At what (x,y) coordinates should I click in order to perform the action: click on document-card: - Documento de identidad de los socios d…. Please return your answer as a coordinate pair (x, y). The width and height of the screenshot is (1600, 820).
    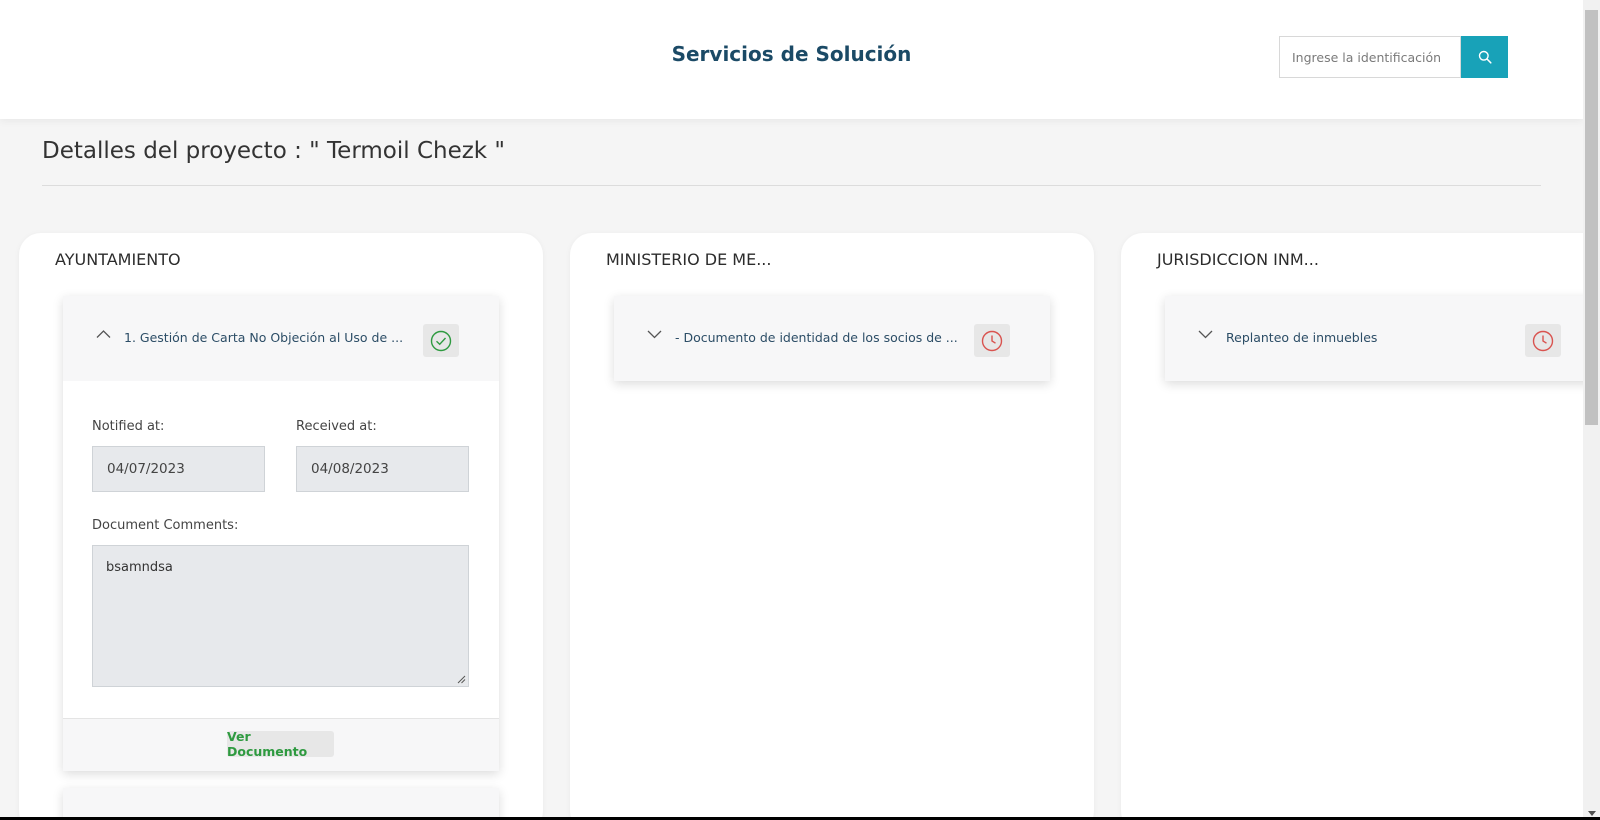
    Looking at the image, I should click on (832, 338).